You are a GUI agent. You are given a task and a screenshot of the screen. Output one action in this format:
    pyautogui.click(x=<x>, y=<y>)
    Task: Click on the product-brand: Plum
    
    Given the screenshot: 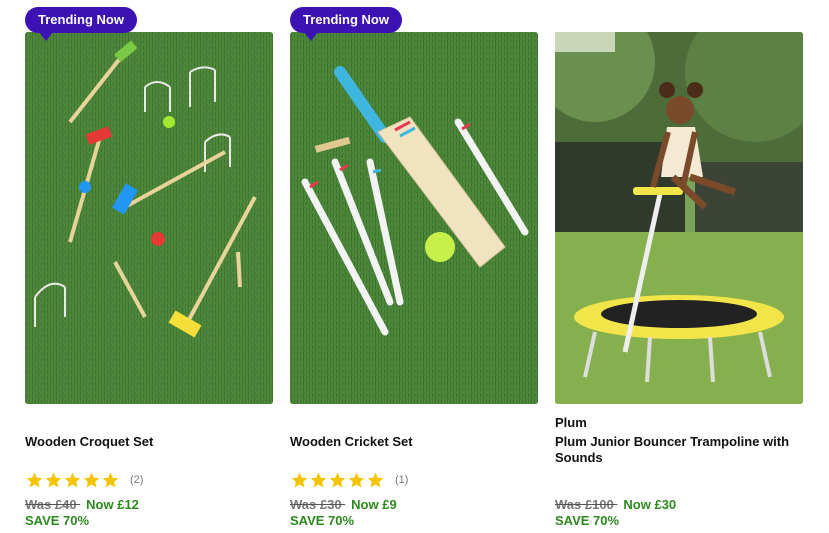 What is the action you would take?
    pyautogui.click(x=571, y=422)
    